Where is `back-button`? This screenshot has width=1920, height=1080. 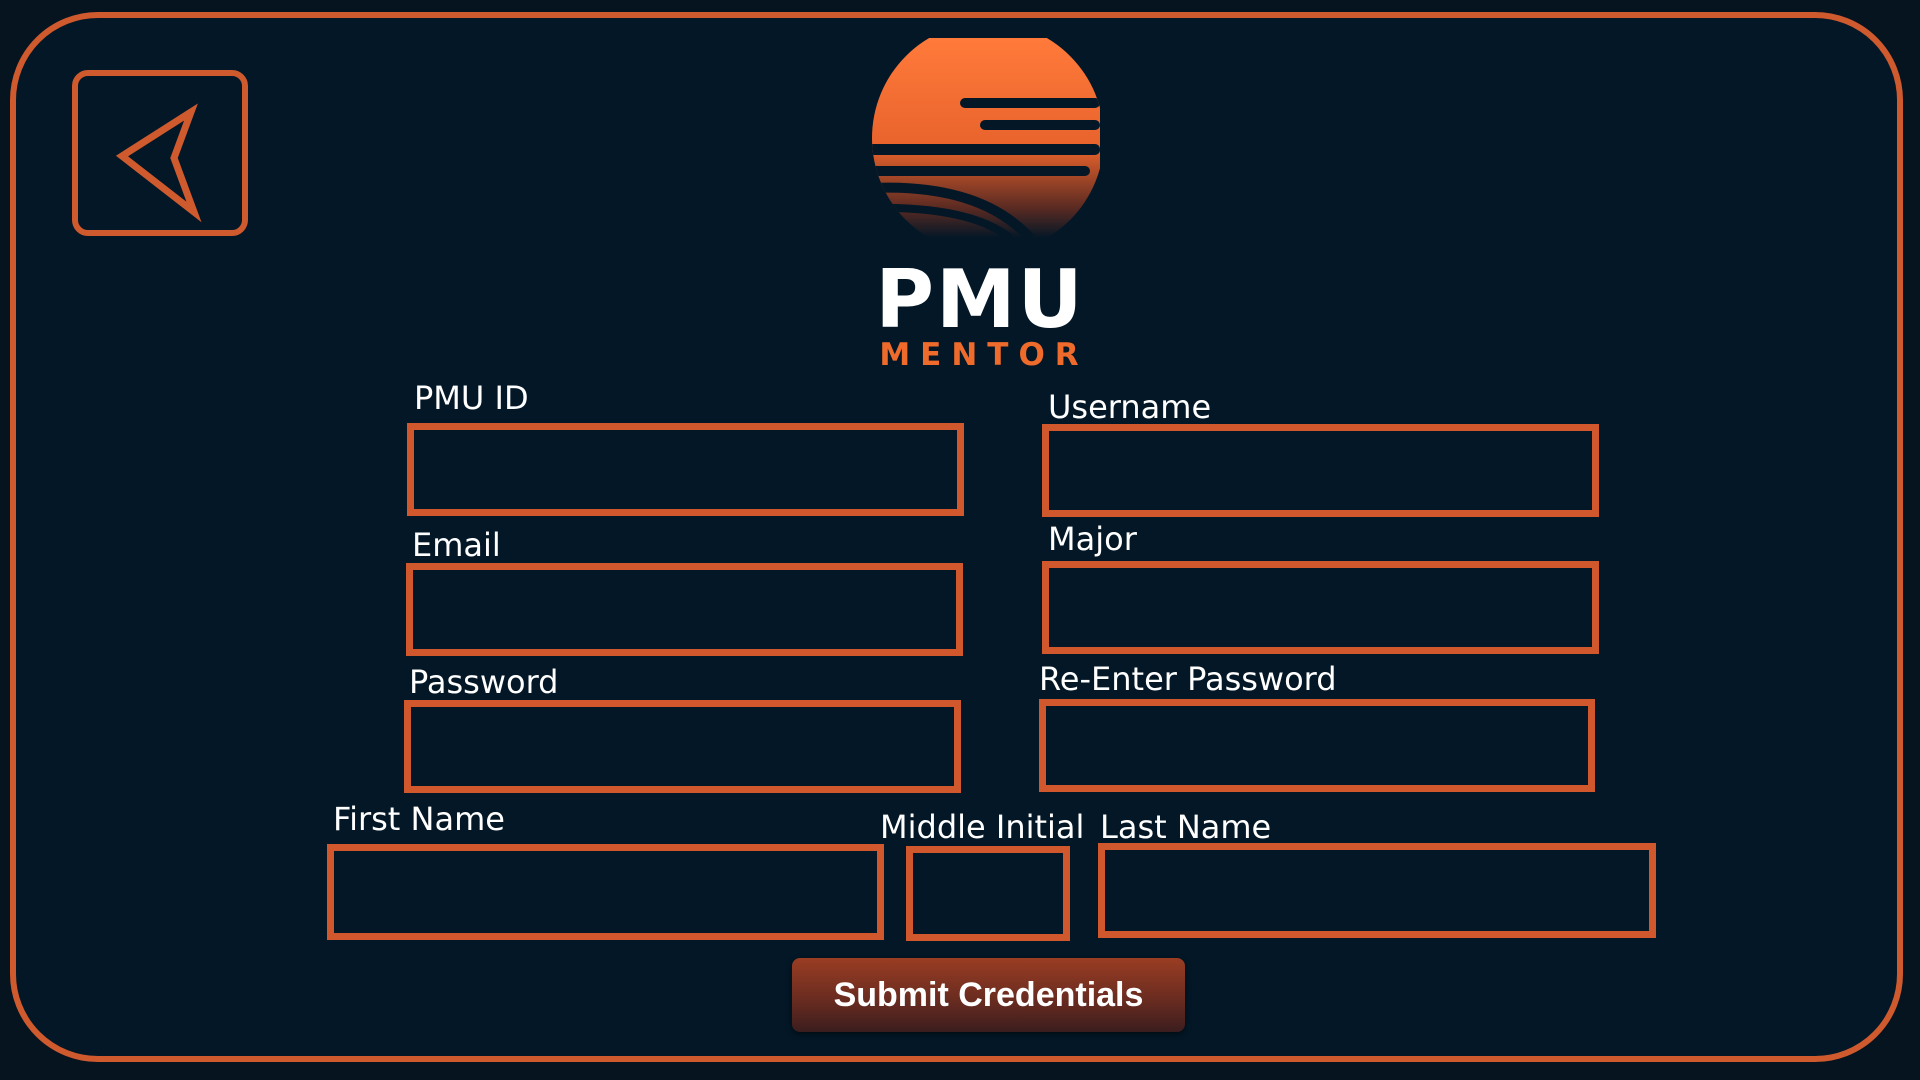 back-button is located at coordinates (160, 153).